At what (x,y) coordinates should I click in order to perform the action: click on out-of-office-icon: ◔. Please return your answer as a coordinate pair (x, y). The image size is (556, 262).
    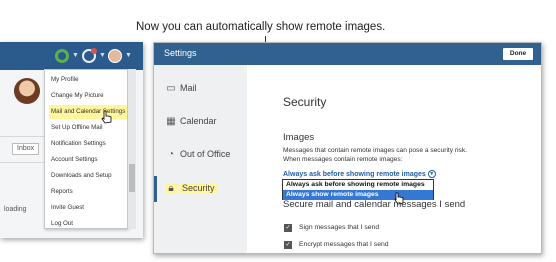
    Looking at the image, I should click on (171, 154).